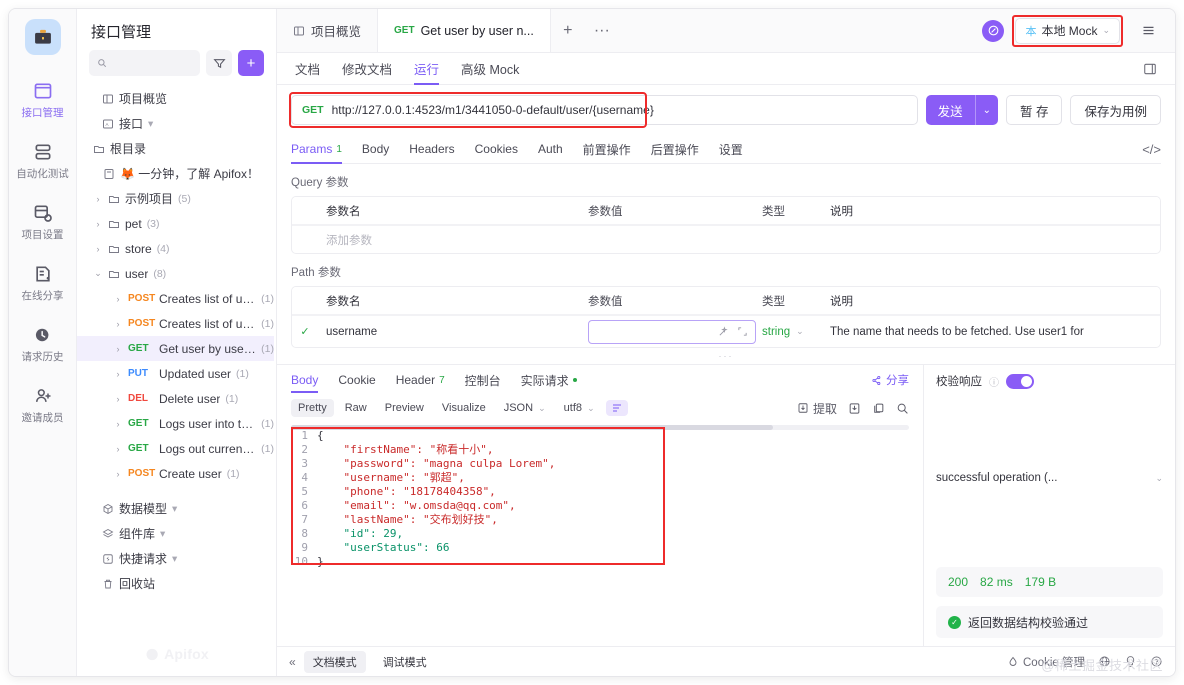  I want to click on response-tab-console: 控制台, so click(483, 380).